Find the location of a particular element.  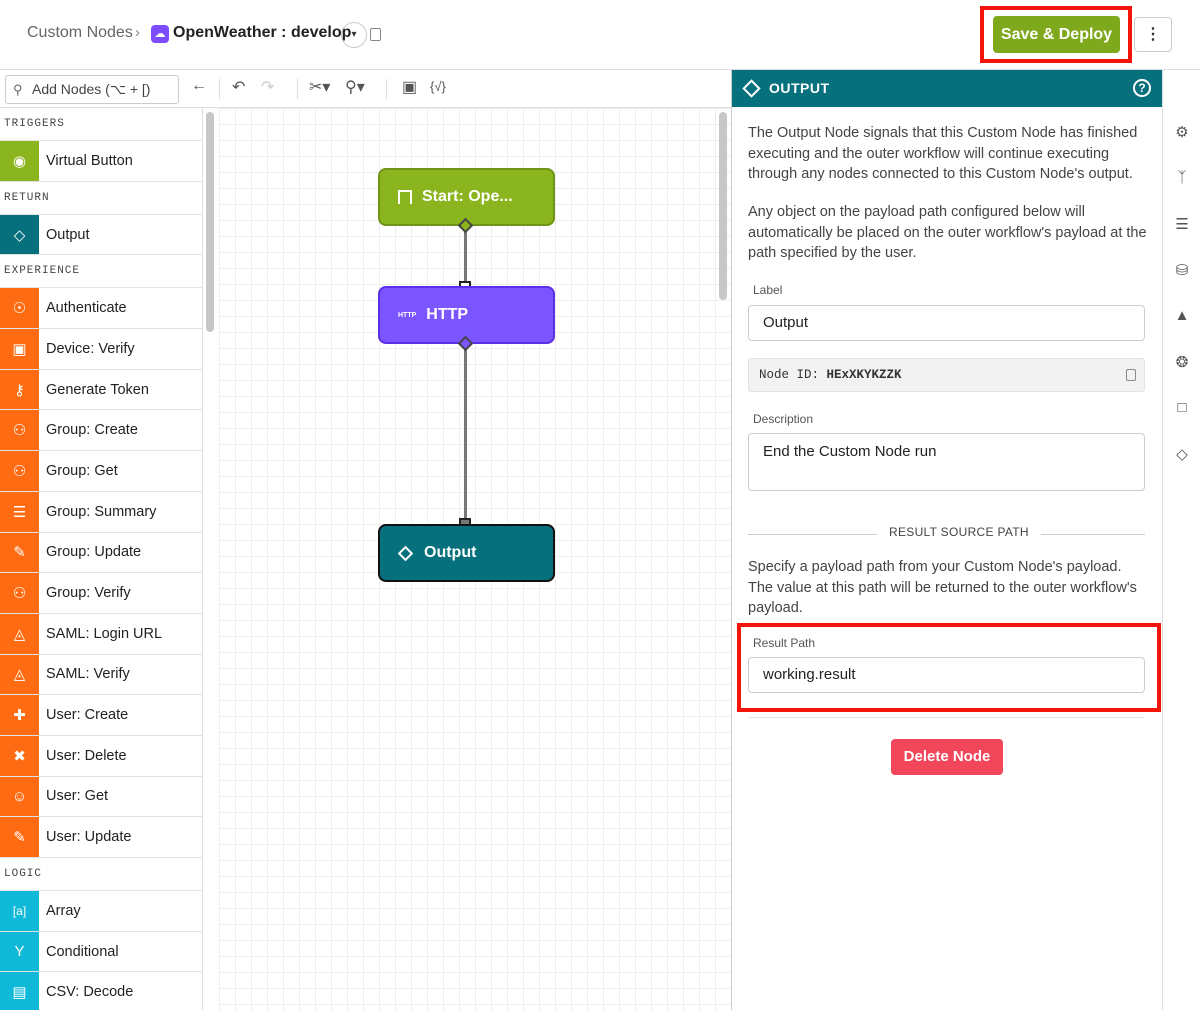

help-icon: ? is located at coordinates (1142, 88).